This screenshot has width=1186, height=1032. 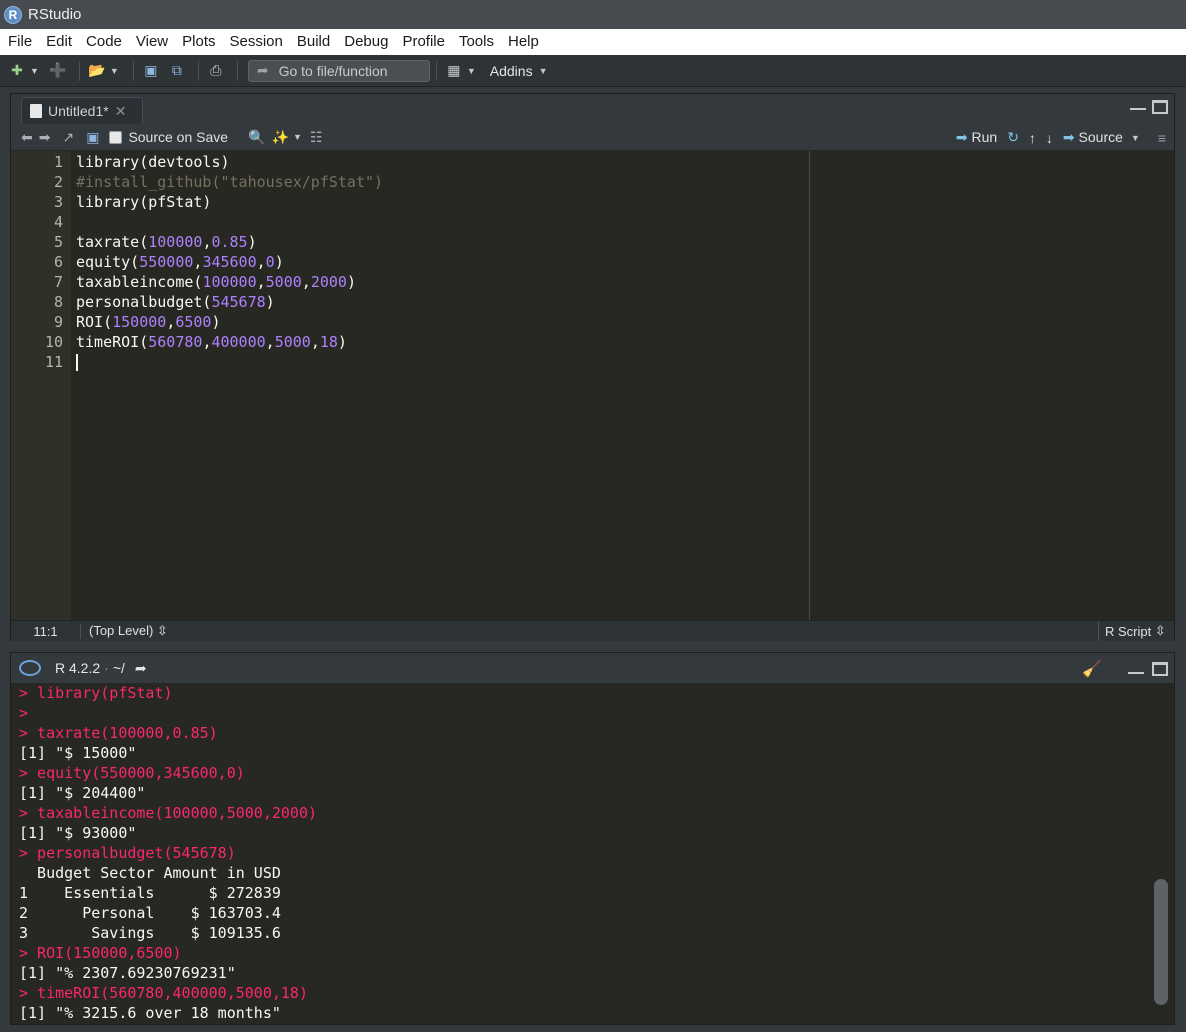 I want to click on compile-report-icon: ☷, so click(x=316, y=137).